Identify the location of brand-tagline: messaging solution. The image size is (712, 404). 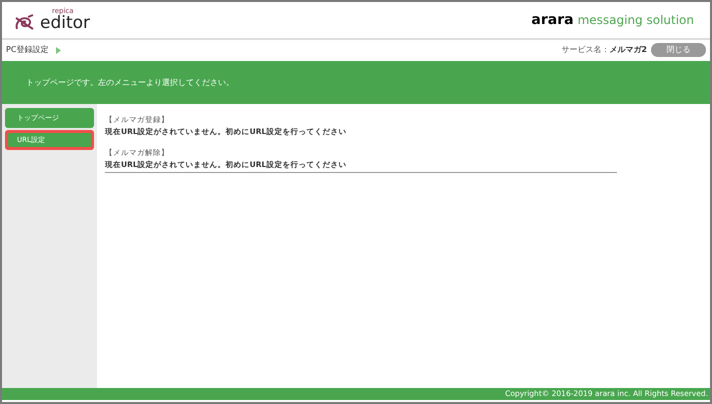
(636, 20).